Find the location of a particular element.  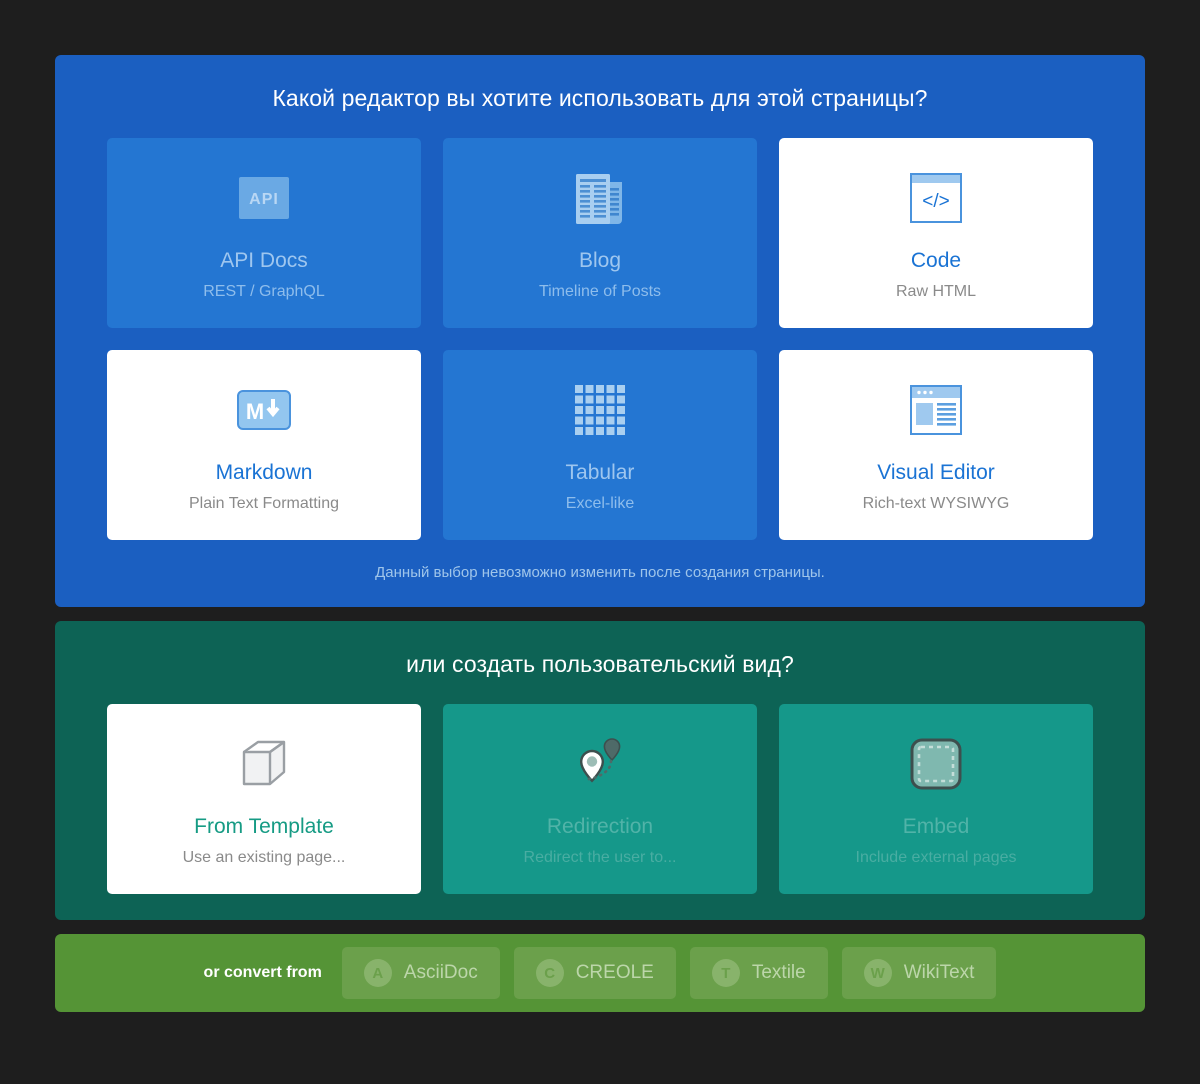

custom-card-embed: Embed Include external pages is located at coordinates (936, 799).